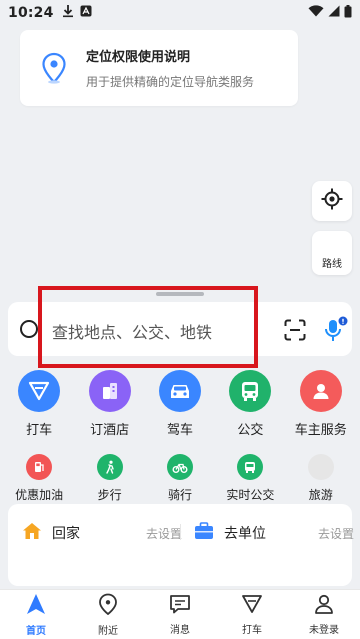 This screenshot has width=360, height=639. What do you see at coordinates (159, 68) in the screenshot?
I see `location-permission-card: 定位权限使用说明 用于提供精确的定位导航类服务` at bounding box center [159, 68].